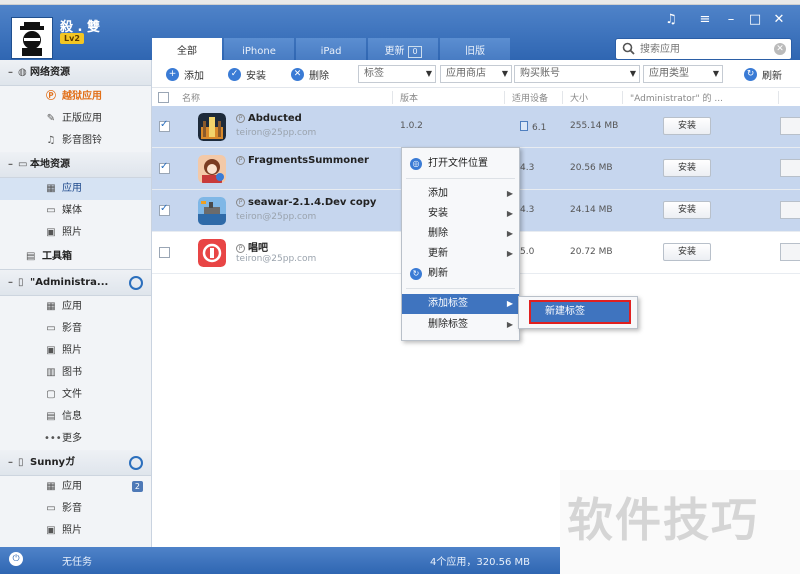  Describe the element at coordinates (460, 214) in the screenshot. I see `menu-item-install: 安装 ▶` at that location.